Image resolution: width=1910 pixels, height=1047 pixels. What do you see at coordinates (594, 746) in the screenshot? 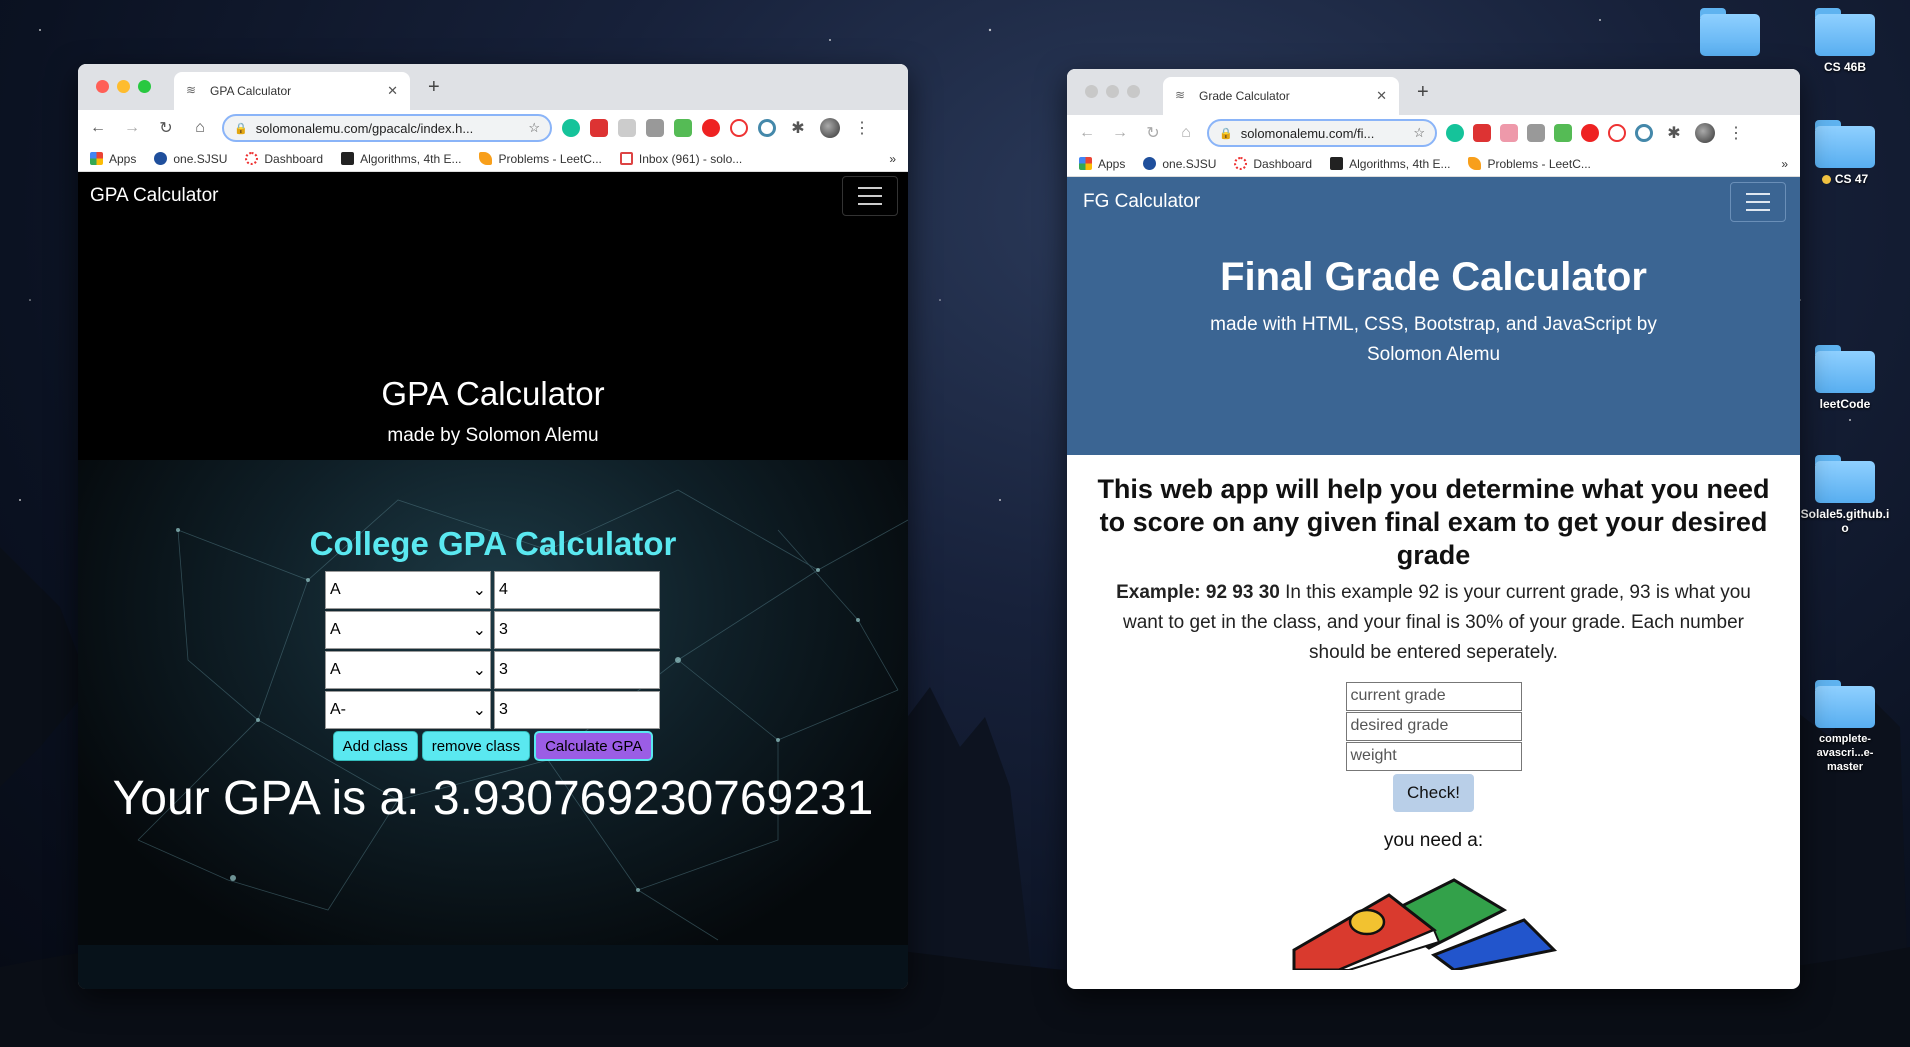
I see `calculate-gpa-button: Calculate GPA` at bounding box center [594, 746].